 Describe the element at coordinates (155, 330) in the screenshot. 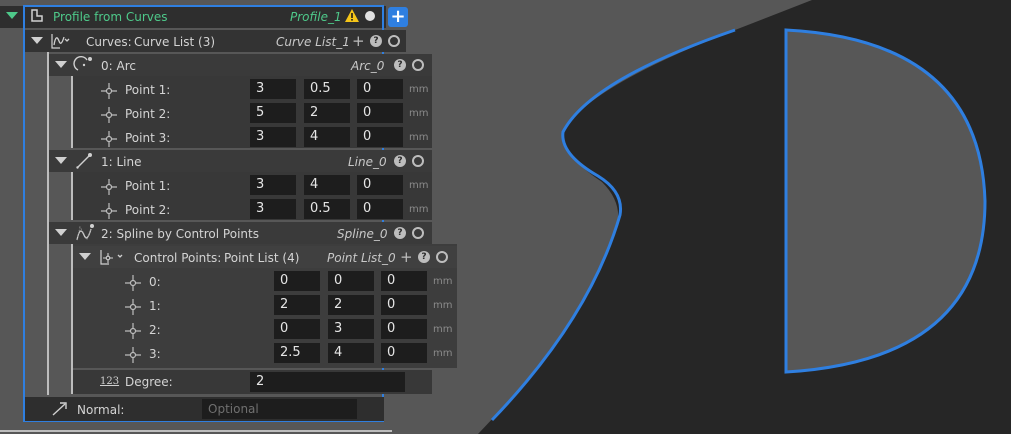

I see `control-point-label: 2:` at that location.